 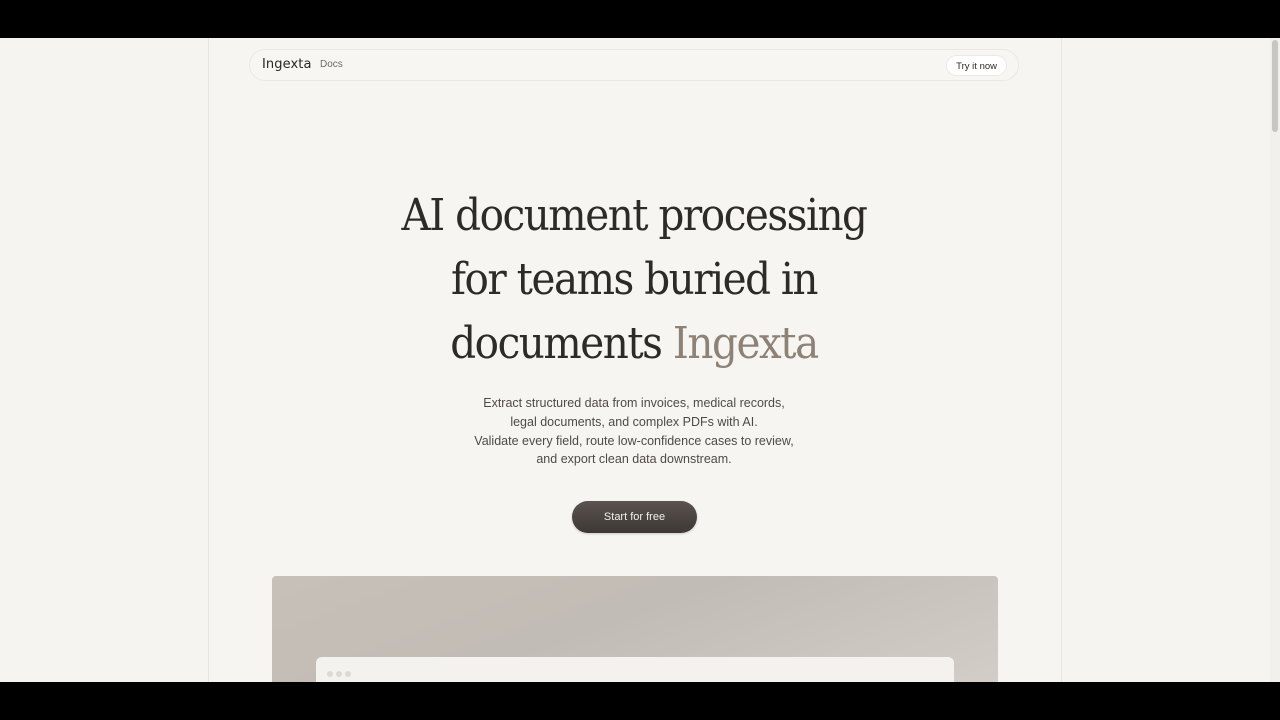 What do you see at coordinates (331, 64) in the screenshot?
I see `nav-link-docs: Docs` at bounding box center [331, 64].